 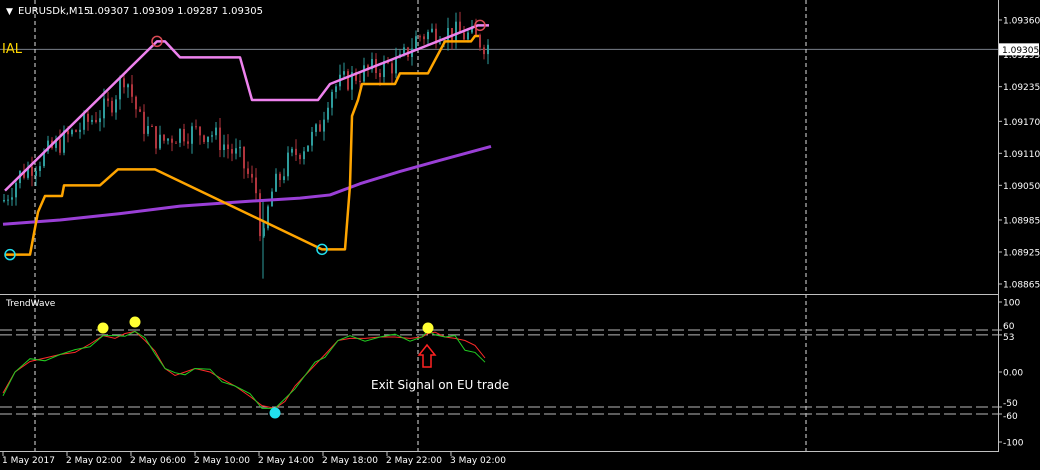 What do you see at coordinates (1021, 155) in the screenshot?
I see `price-tick-label: 1.09110` at bounding box center [1021, 155].